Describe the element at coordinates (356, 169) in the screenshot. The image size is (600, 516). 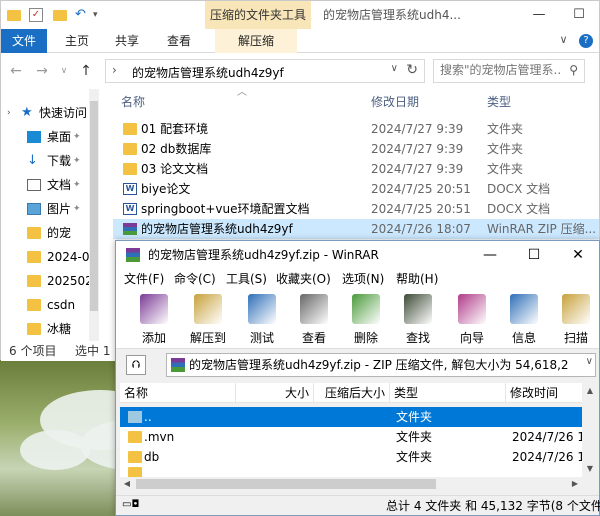
I see `file-row: 03 论文文档 2024/7/27 9:39 文件夹` at that location.